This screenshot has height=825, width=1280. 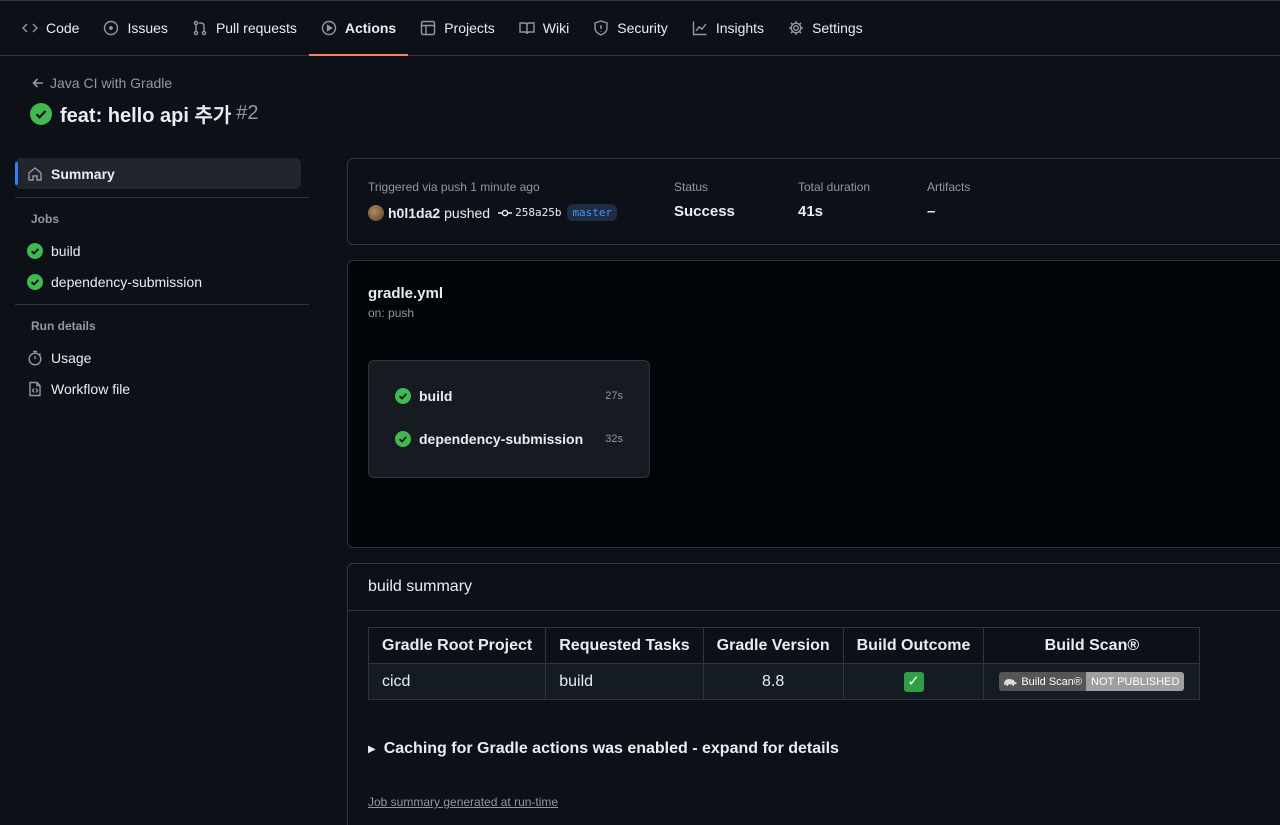 What do you see at coordinates (624, 681) in the screenshot?
I see `cell-tasks: build` at bounding box center [624, 681].